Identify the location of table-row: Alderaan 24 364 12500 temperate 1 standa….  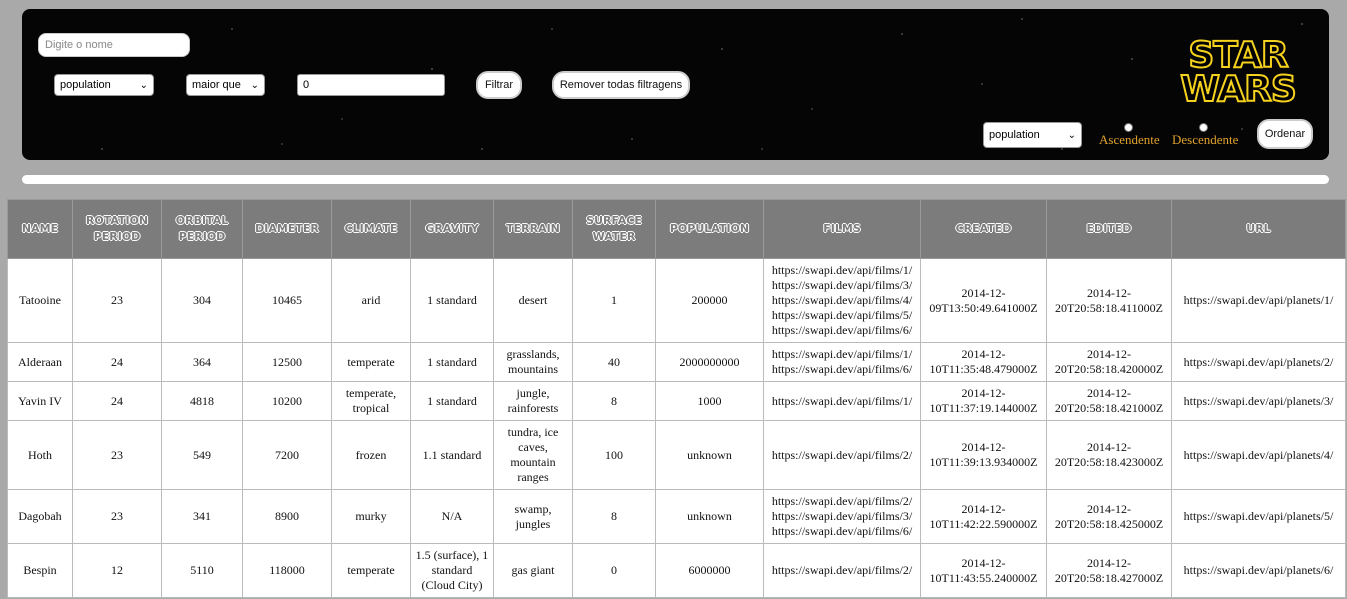
(676, 362).